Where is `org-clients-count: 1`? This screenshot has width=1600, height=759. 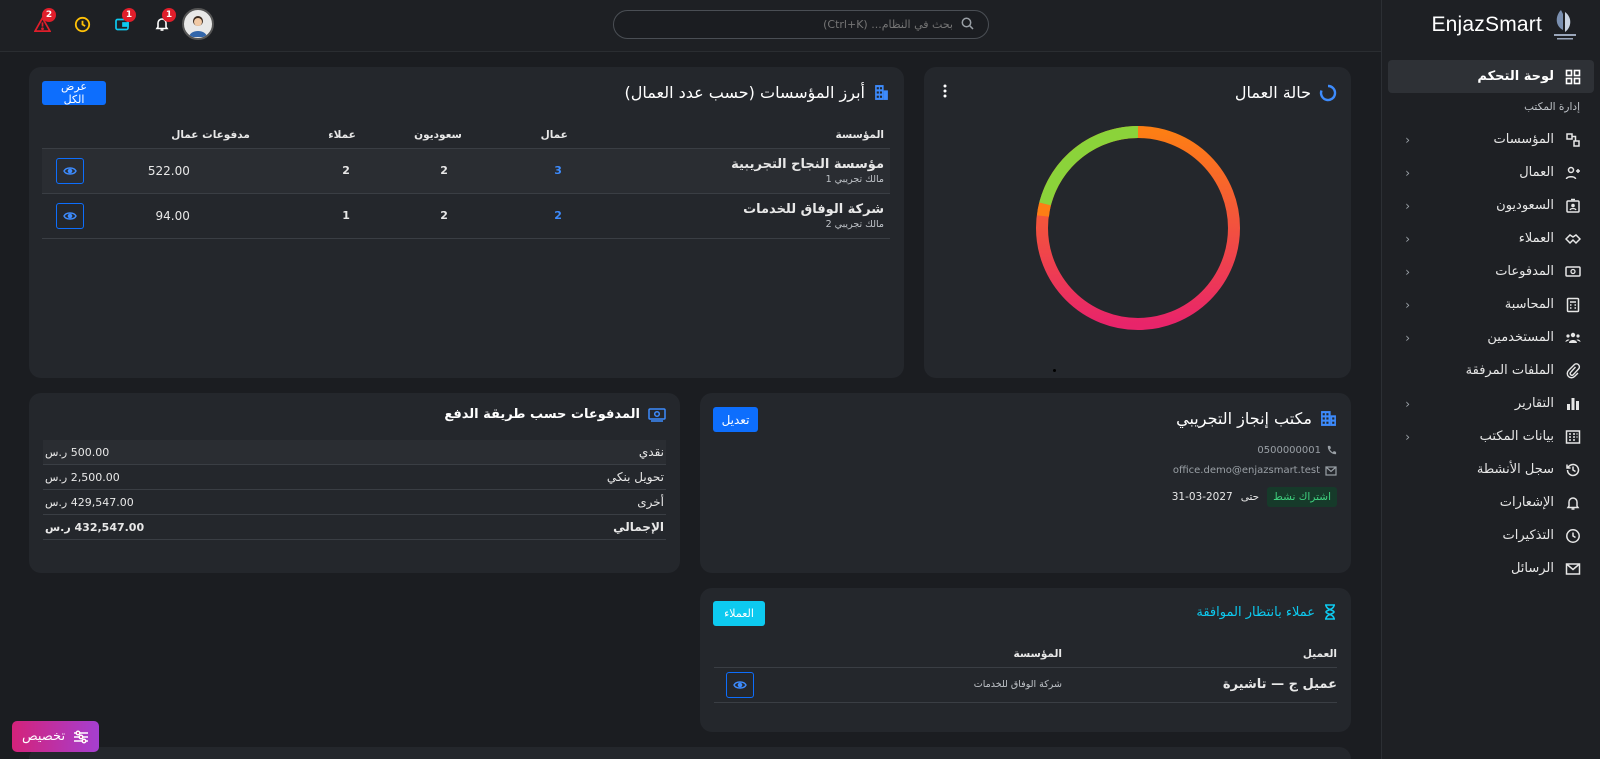 org-clients-count: 1 is located at coordinates (346, 215).